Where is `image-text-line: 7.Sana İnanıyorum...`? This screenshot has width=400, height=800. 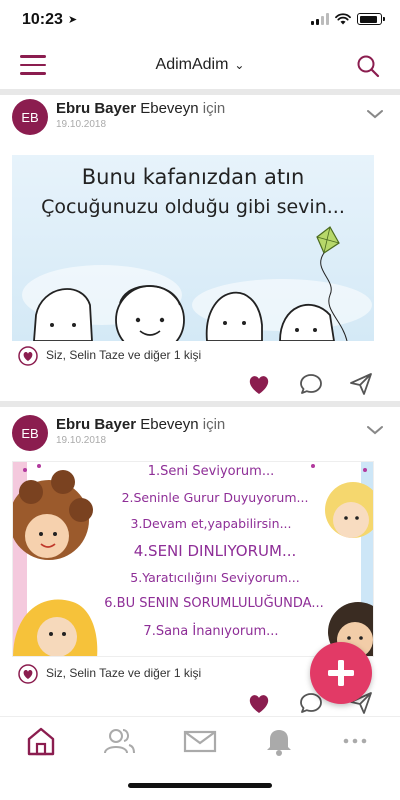
image-text-line: 7.Sana İnanıyorum... is located at coordinates (211, 631).